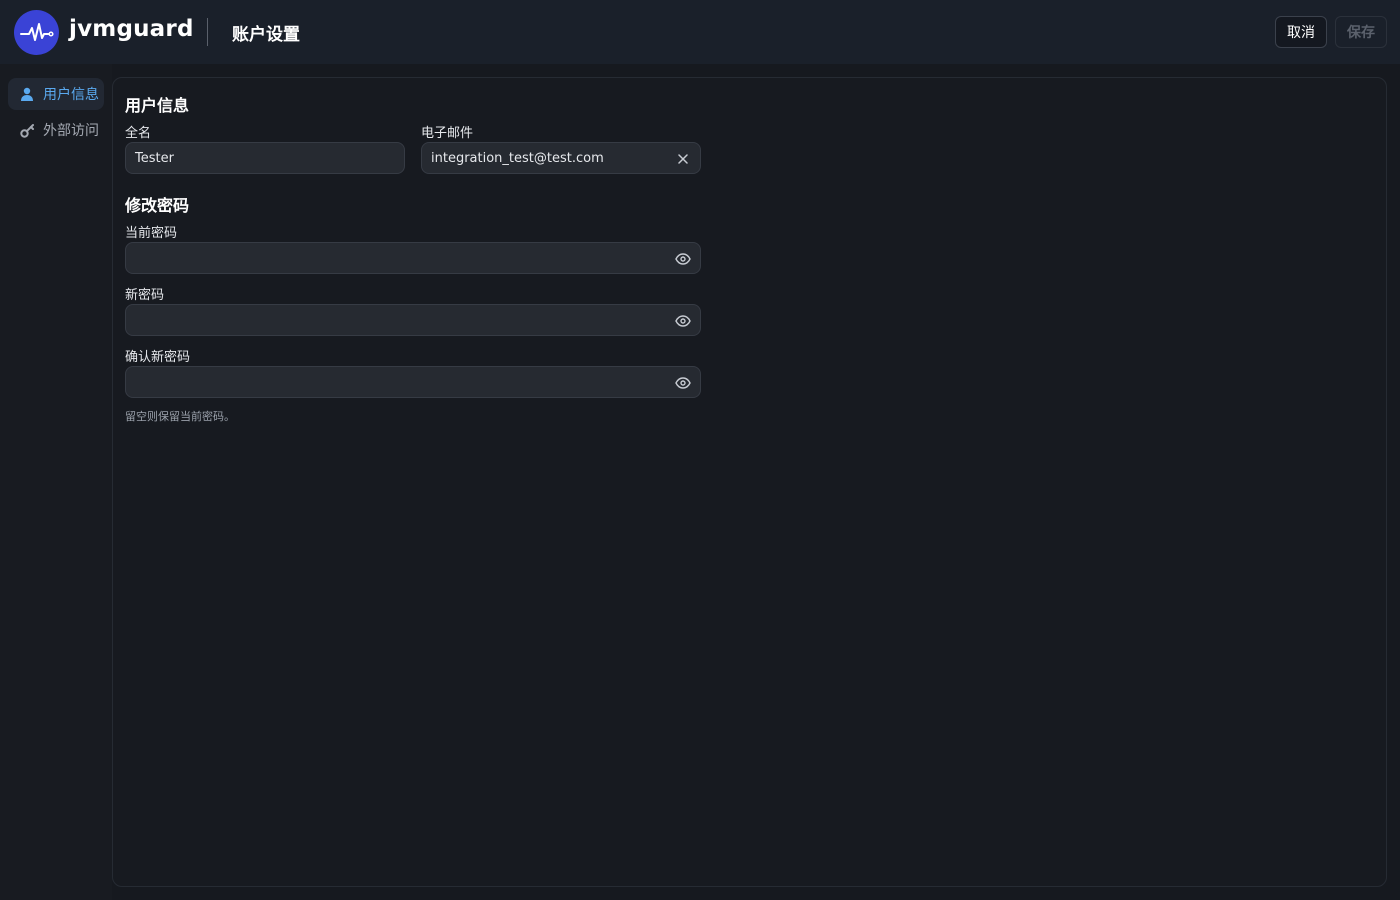  I want to click on save-button: 保存, so click(1361, 32).